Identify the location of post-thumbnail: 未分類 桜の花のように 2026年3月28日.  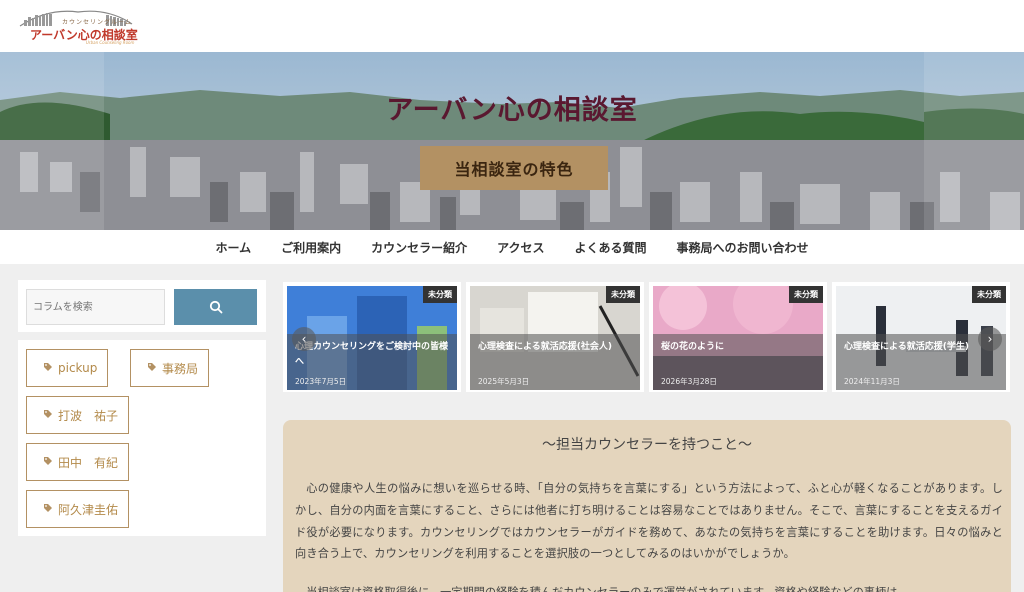
(738, 338).